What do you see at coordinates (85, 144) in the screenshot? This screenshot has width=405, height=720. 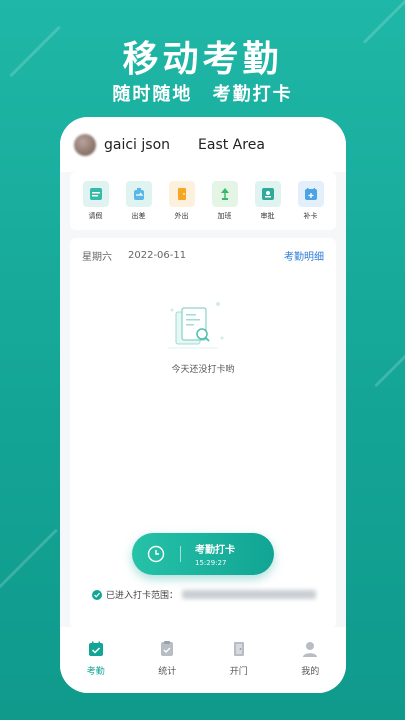 I see `avatar` at bounding box center [85, 144].